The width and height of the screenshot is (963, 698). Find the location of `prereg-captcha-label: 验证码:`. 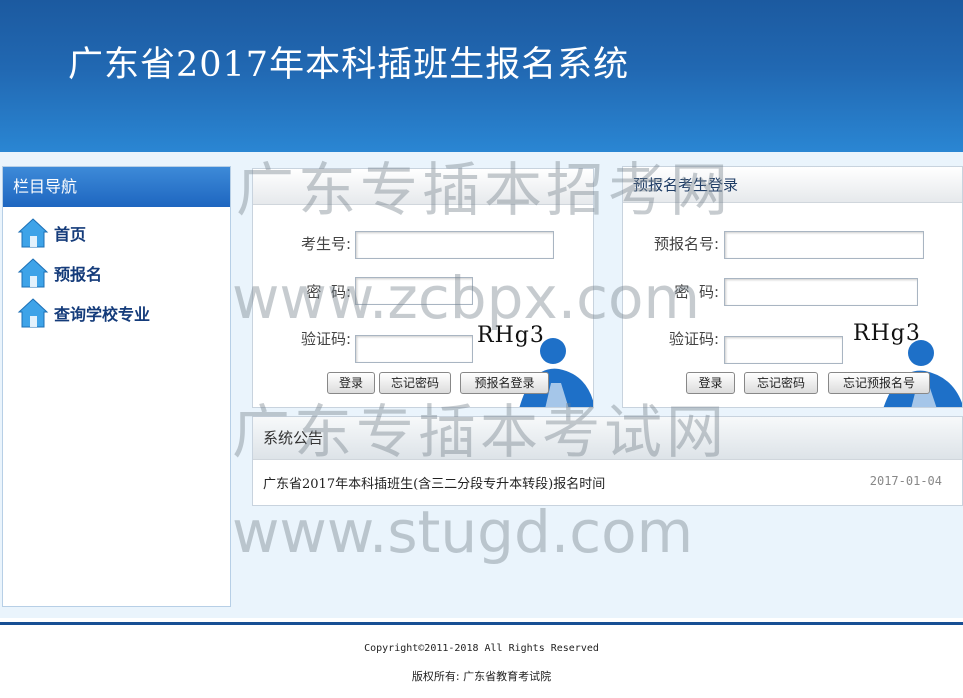

prereg-captcha-label: 验证码: is located at coordinates (693, 339).